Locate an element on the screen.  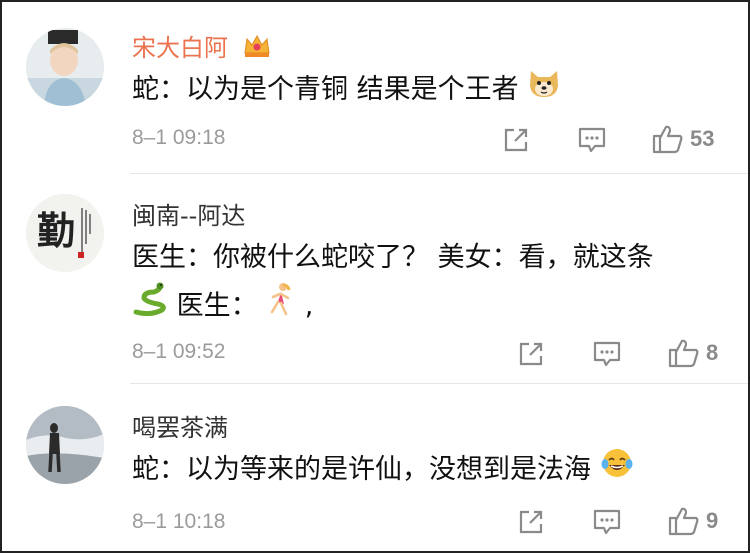
svg-text: 勤 is located at coordinates (56, 230).